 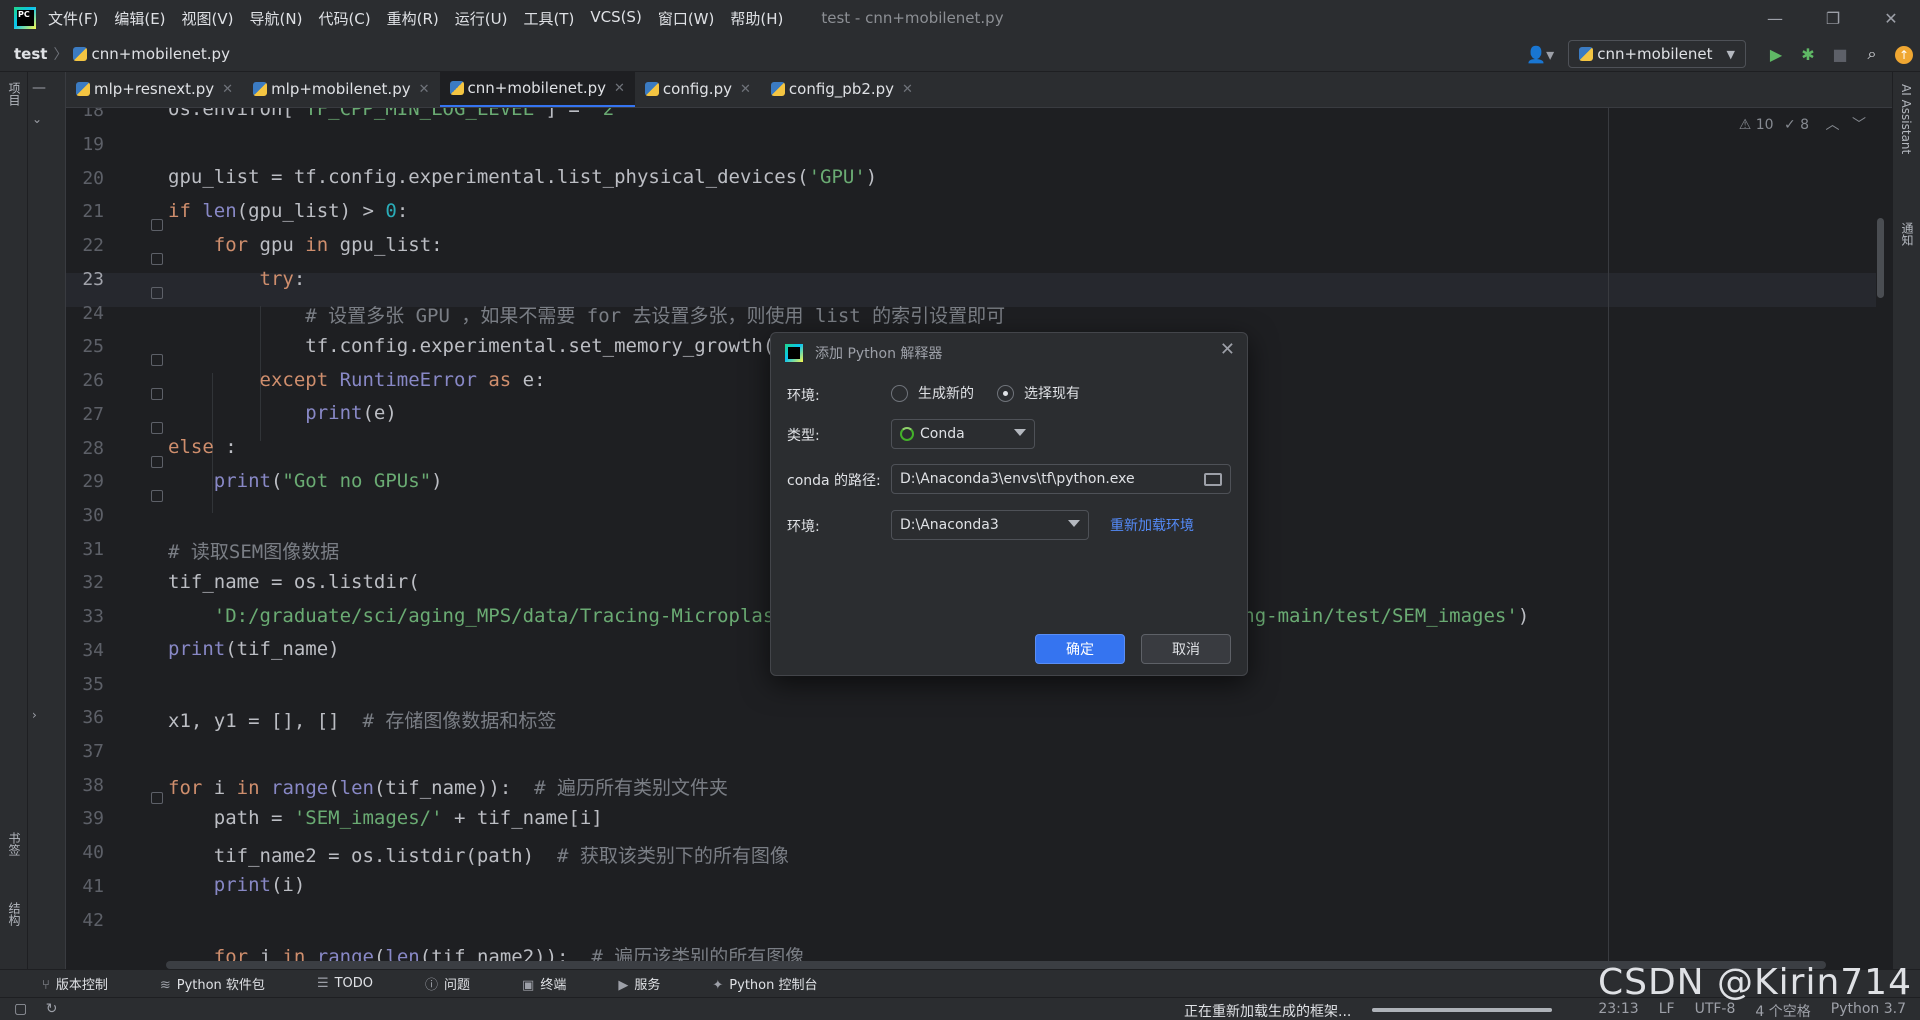 I want to click on bookmarks-tool-button: 书签, so click(x=14, y=844).